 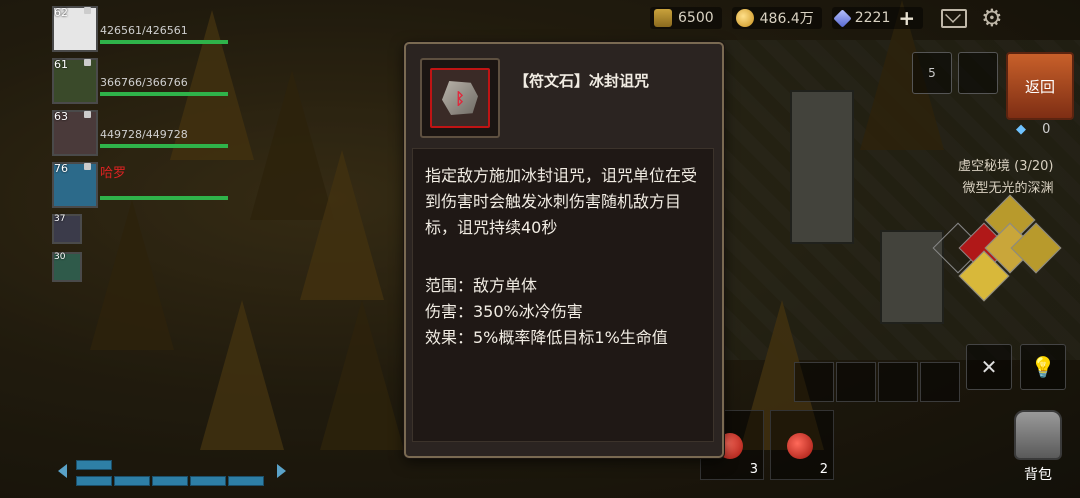 What do you see at coordinates (144, 134) in the screenshot?
I see `member-hp: 449728/449728` at bounding box center [144, 134].